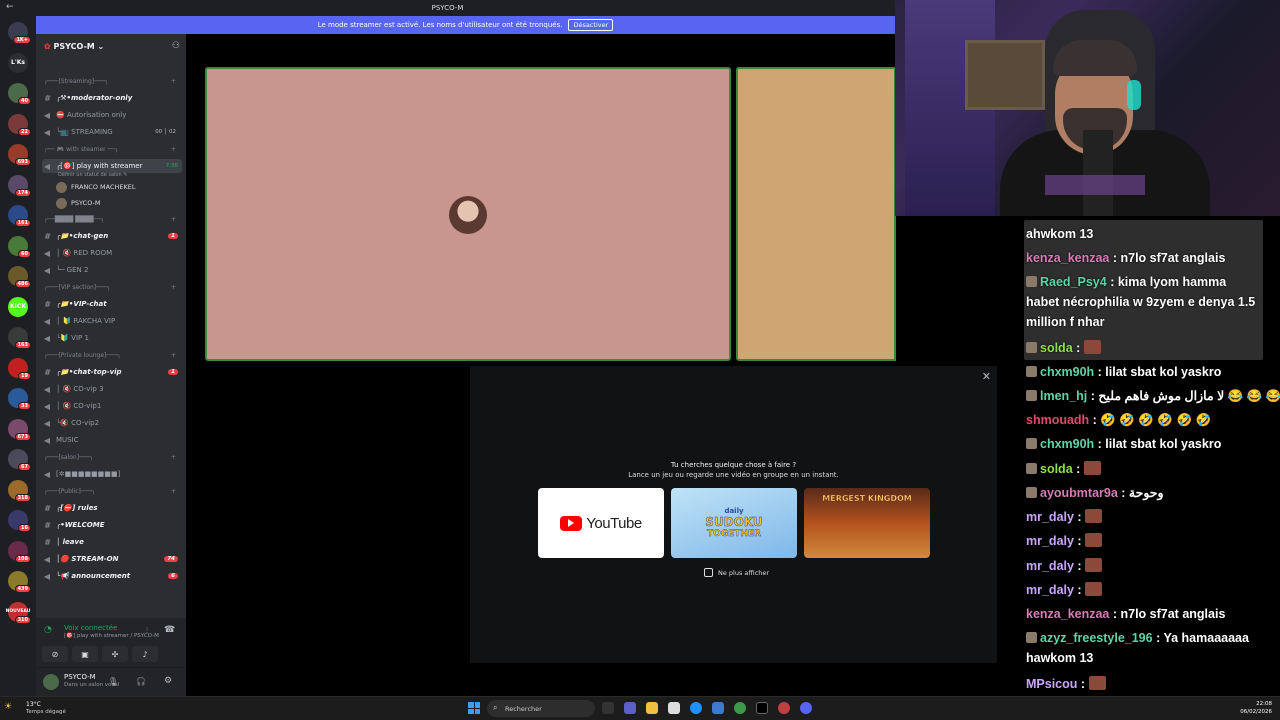 This screenshot has width=1280, height=720. What do you see at coordinates (19, 246) in the screenshot?
I see `server-icon-7: 60` at bounding box center [19, 246].